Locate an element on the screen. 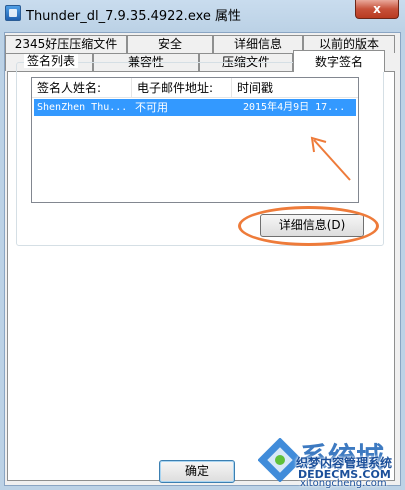 The height and width of the screenshot is (490, 405). app-icon is located at coordinates (13, 13).